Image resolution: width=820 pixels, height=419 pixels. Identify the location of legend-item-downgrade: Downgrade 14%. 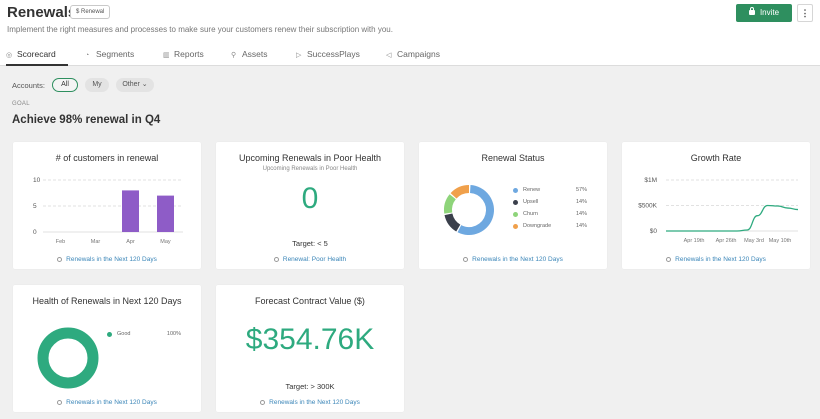
(550, 229).